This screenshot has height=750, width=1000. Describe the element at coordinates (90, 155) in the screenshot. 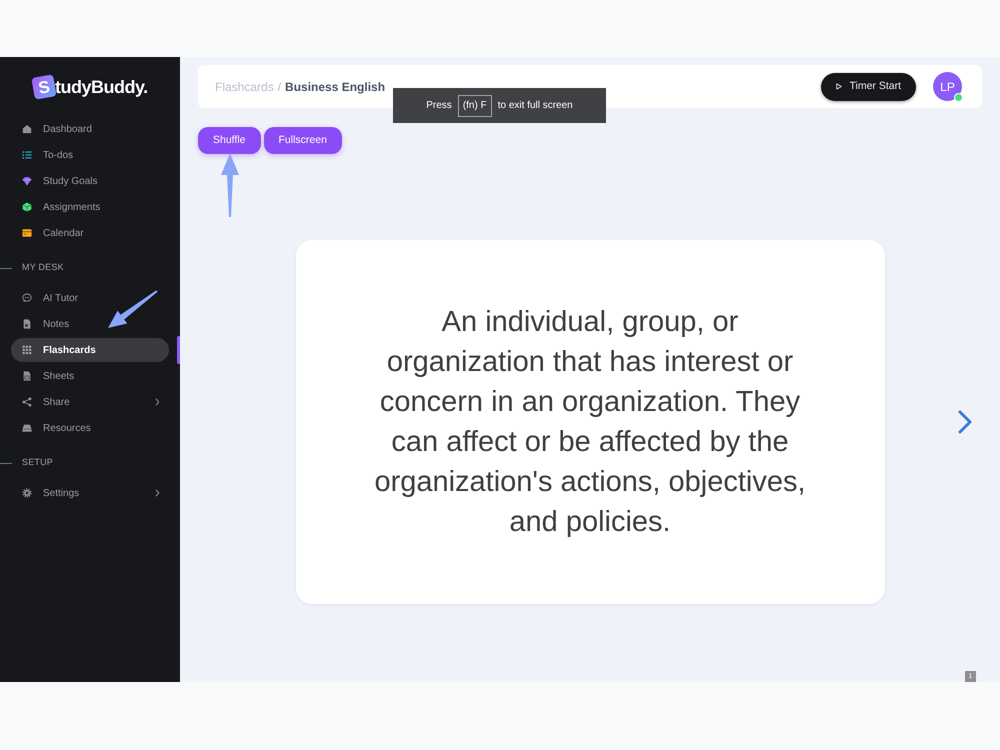

I see `nav-item: To-dos` at that location.